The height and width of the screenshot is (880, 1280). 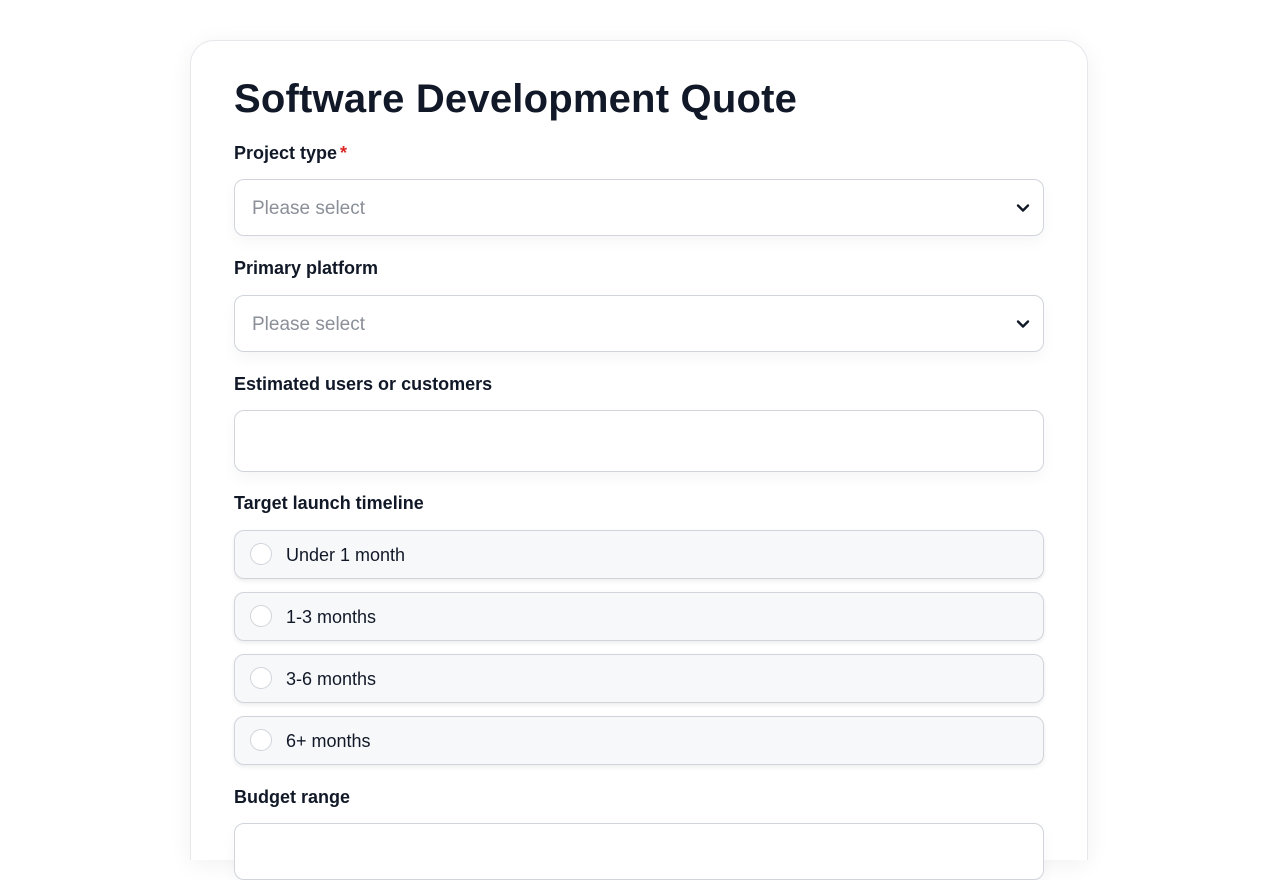 I want to click on estimated-users-input, so click(x=639, y=441).